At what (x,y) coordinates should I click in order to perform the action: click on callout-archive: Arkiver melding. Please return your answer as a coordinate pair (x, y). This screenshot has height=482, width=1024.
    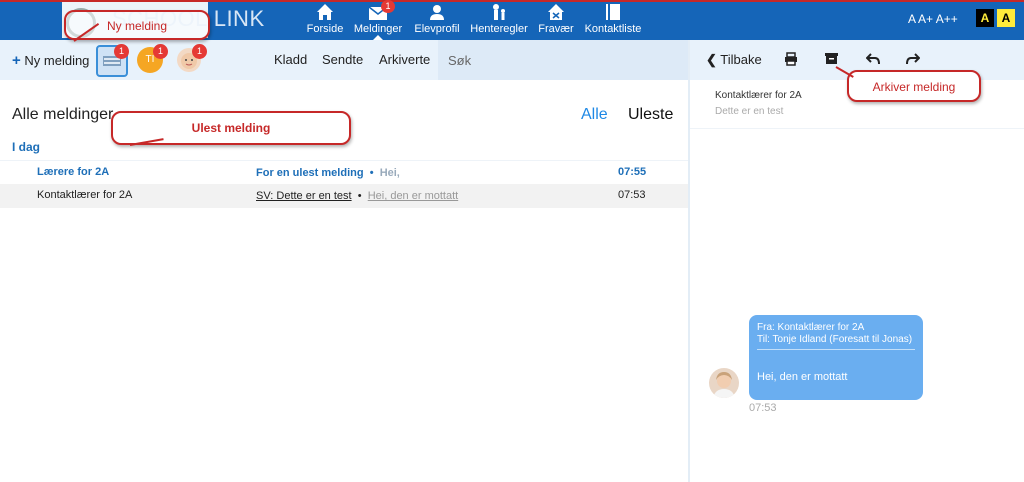
    Looking at the image, I should click on (914, 86).